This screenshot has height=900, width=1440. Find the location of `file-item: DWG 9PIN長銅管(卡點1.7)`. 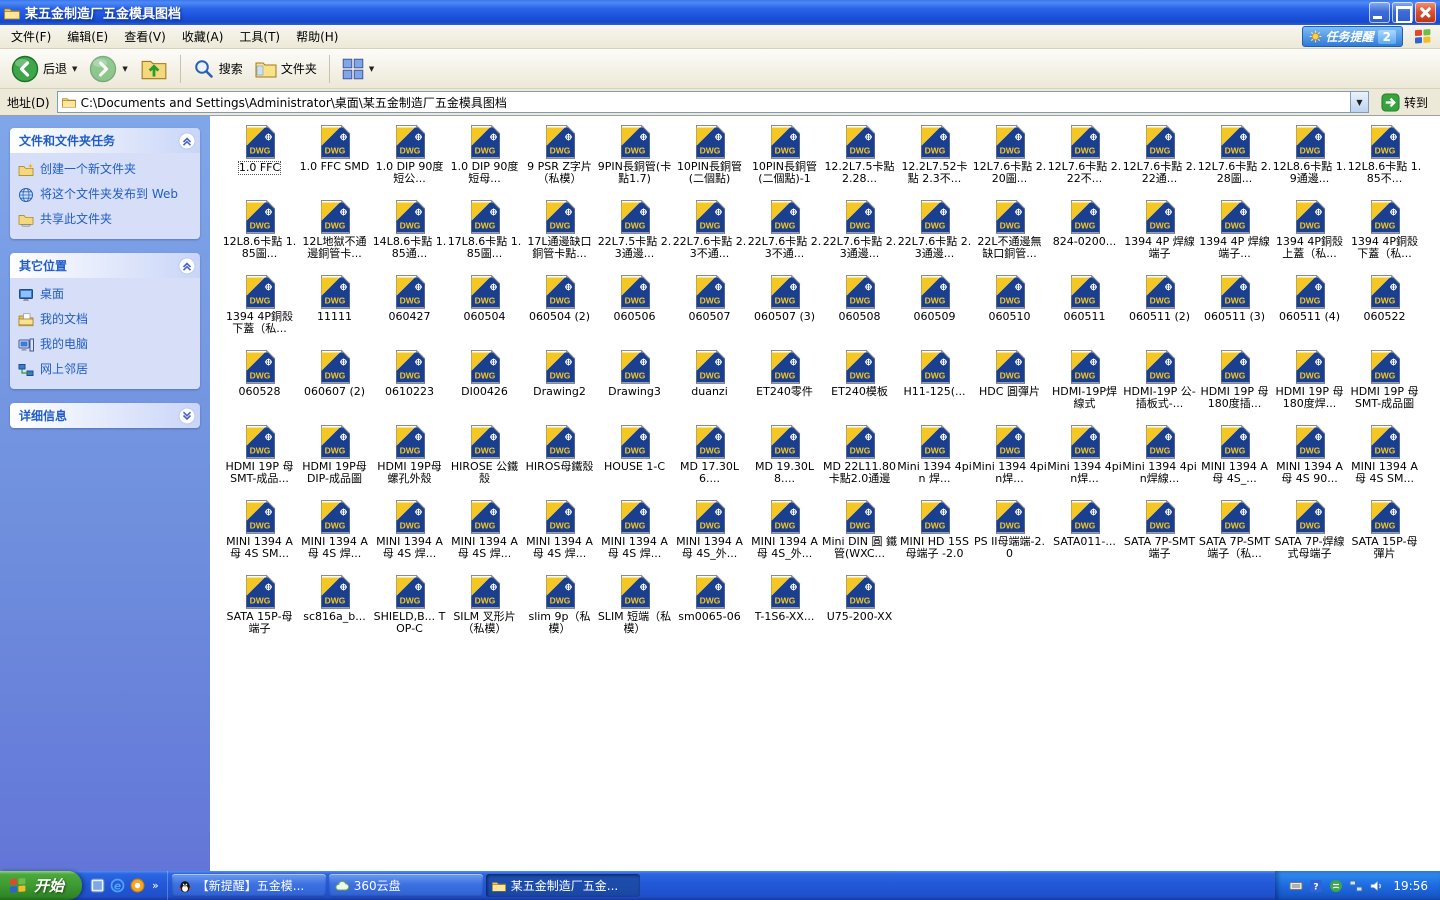

file-item: DWG 9PIN長銅管(卡點1.7) is located at coordinates (634, 161).